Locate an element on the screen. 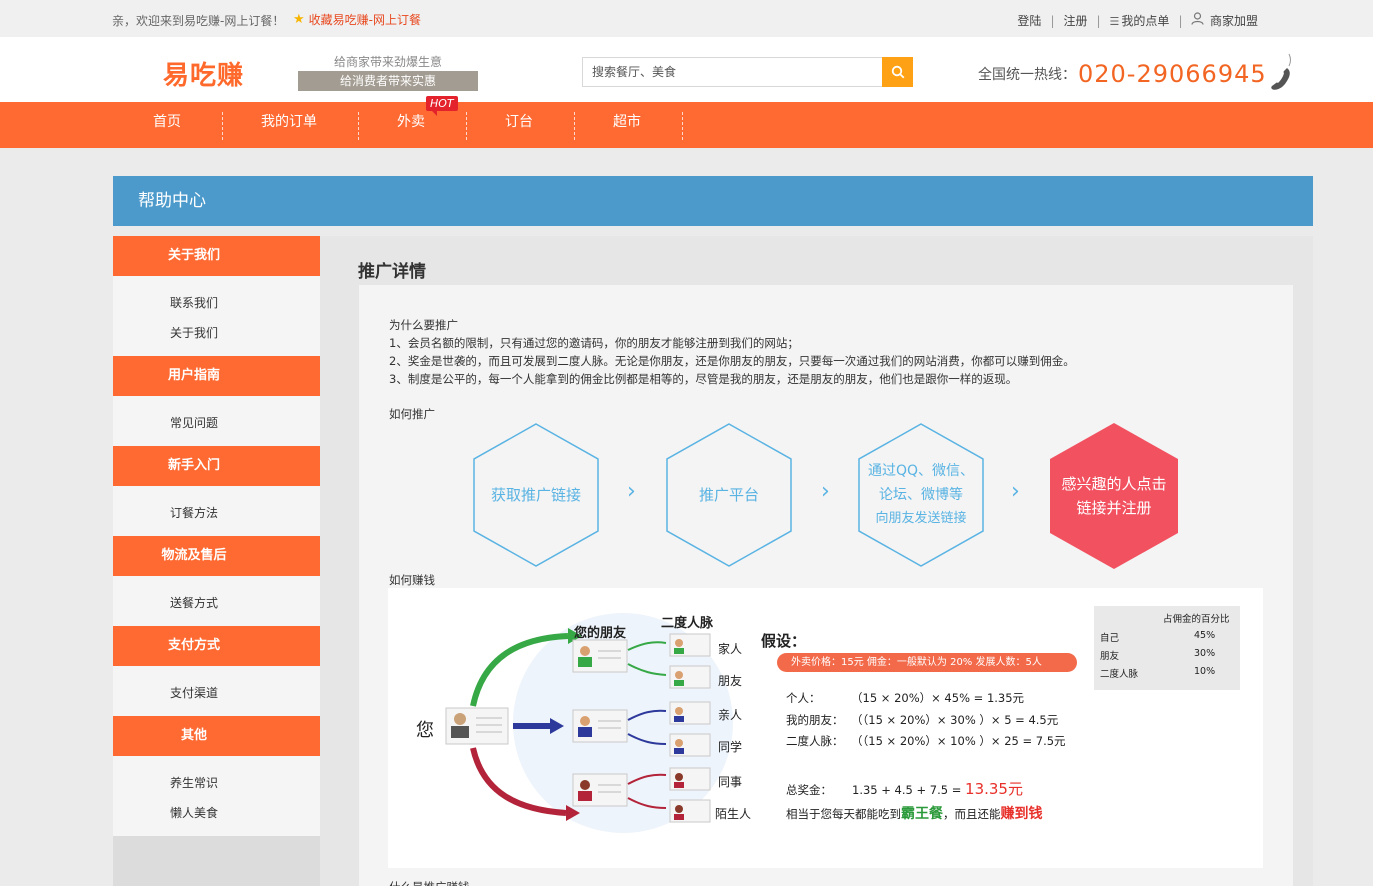 This screenshot has height=886, width=1373. phone-icon is located at coordinates (1282, 73).